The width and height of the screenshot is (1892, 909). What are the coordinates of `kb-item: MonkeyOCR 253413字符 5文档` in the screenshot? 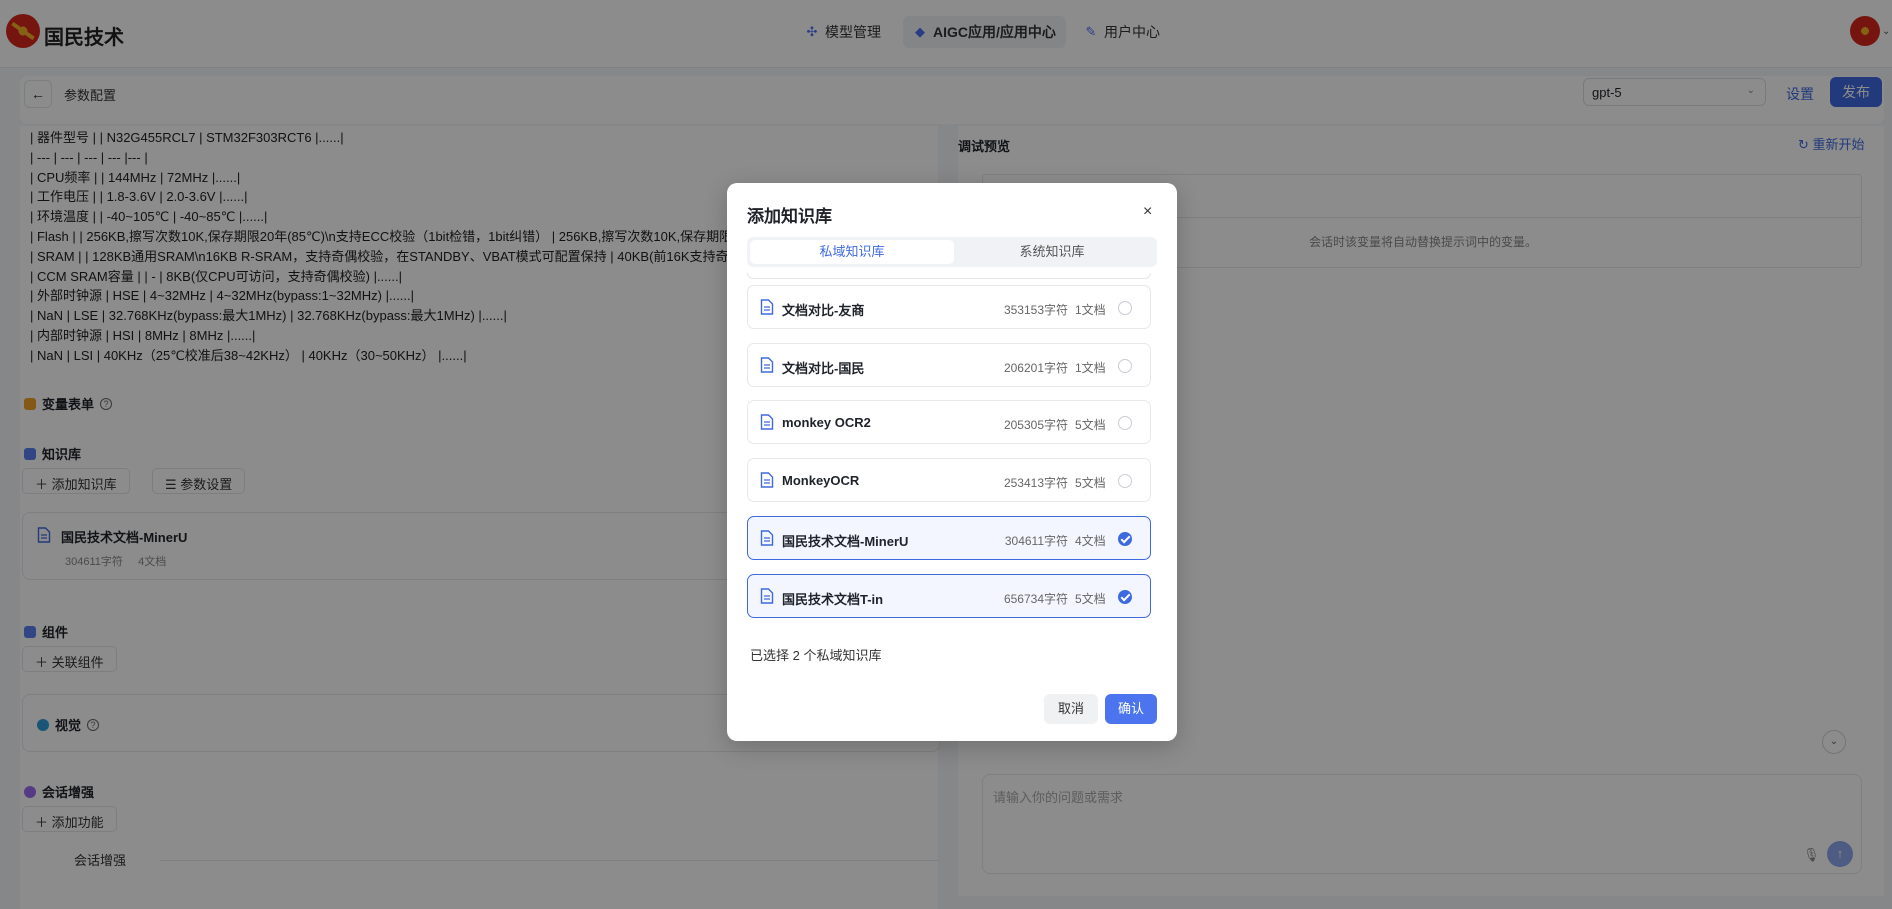 It's located at (949, 480).